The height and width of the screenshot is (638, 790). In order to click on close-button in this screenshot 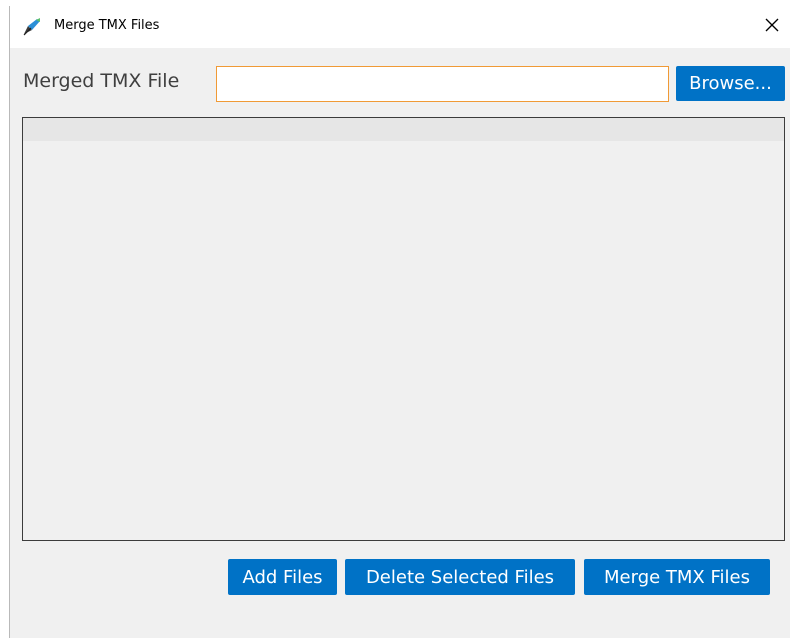, I will do `click(772, 27)`.